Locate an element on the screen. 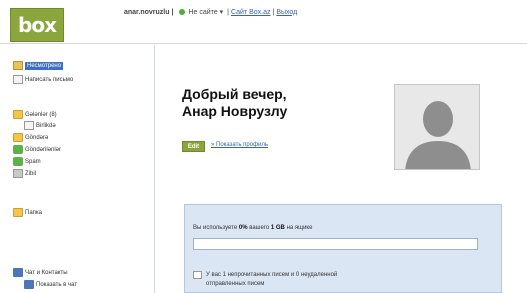  sidebar-item-label: Spam is located at coordinates (33, 161).